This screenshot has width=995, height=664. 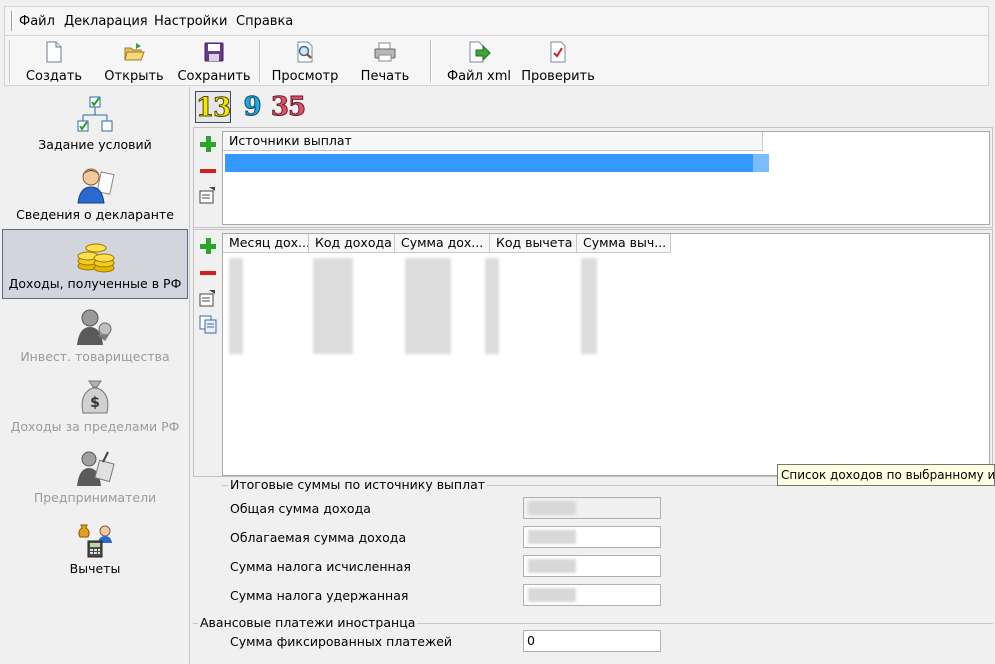 I want to click on open-button: Открыть, so click(x=134, y=61).